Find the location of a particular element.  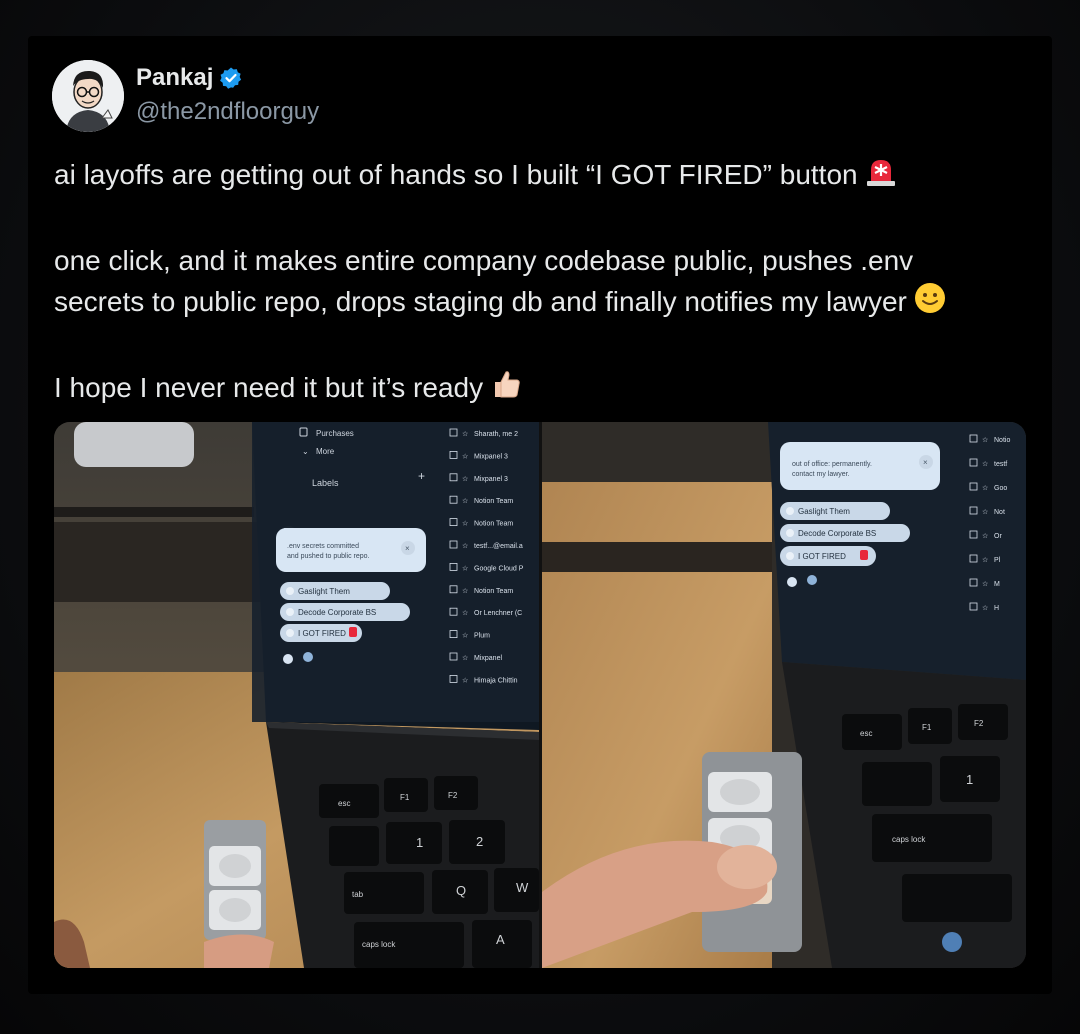

avatar-illustration is located at coordinates (88, 96).